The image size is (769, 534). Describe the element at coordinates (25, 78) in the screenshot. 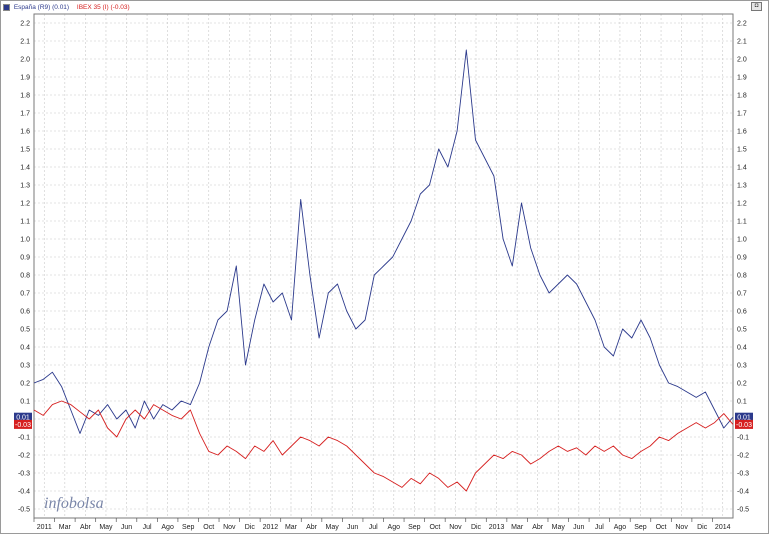

I see `y-tick-label-left: 1.9` at that location.